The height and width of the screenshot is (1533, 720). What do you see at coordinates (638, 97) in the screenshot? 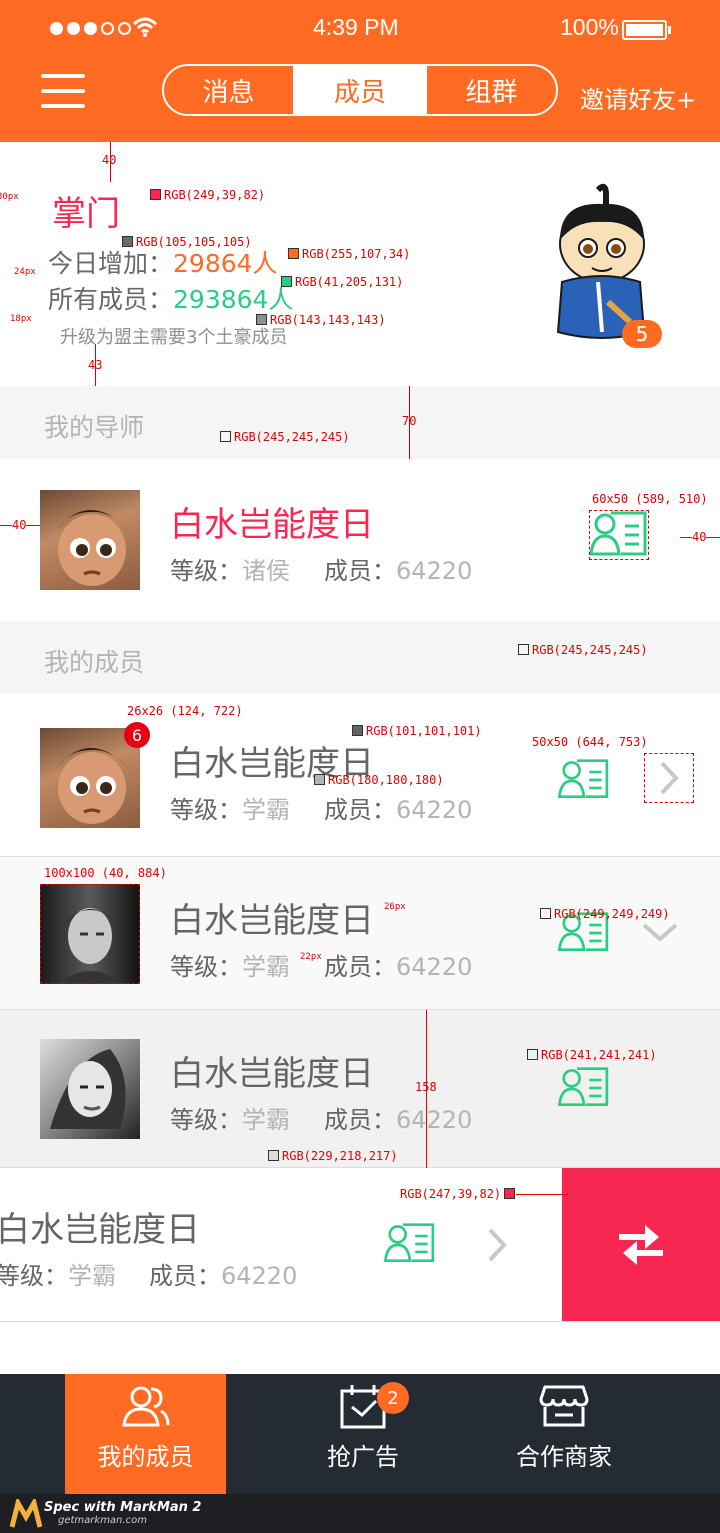
I see `invite-friends-button: 邀请好友+` at bounding box center [638, 97].